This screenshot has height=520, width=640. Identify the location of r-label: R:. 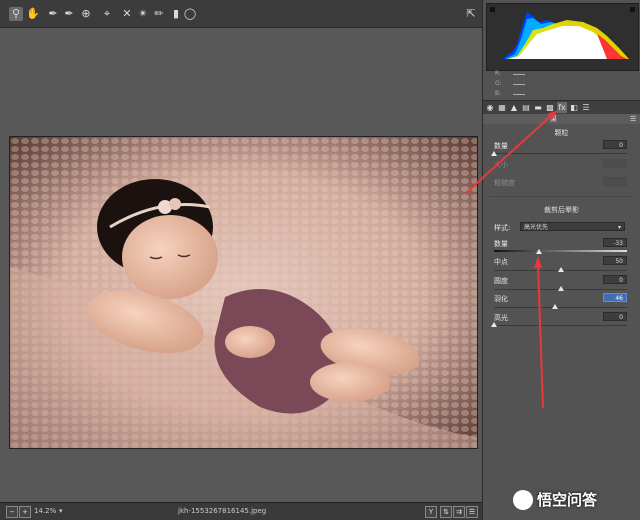
(498, 73).